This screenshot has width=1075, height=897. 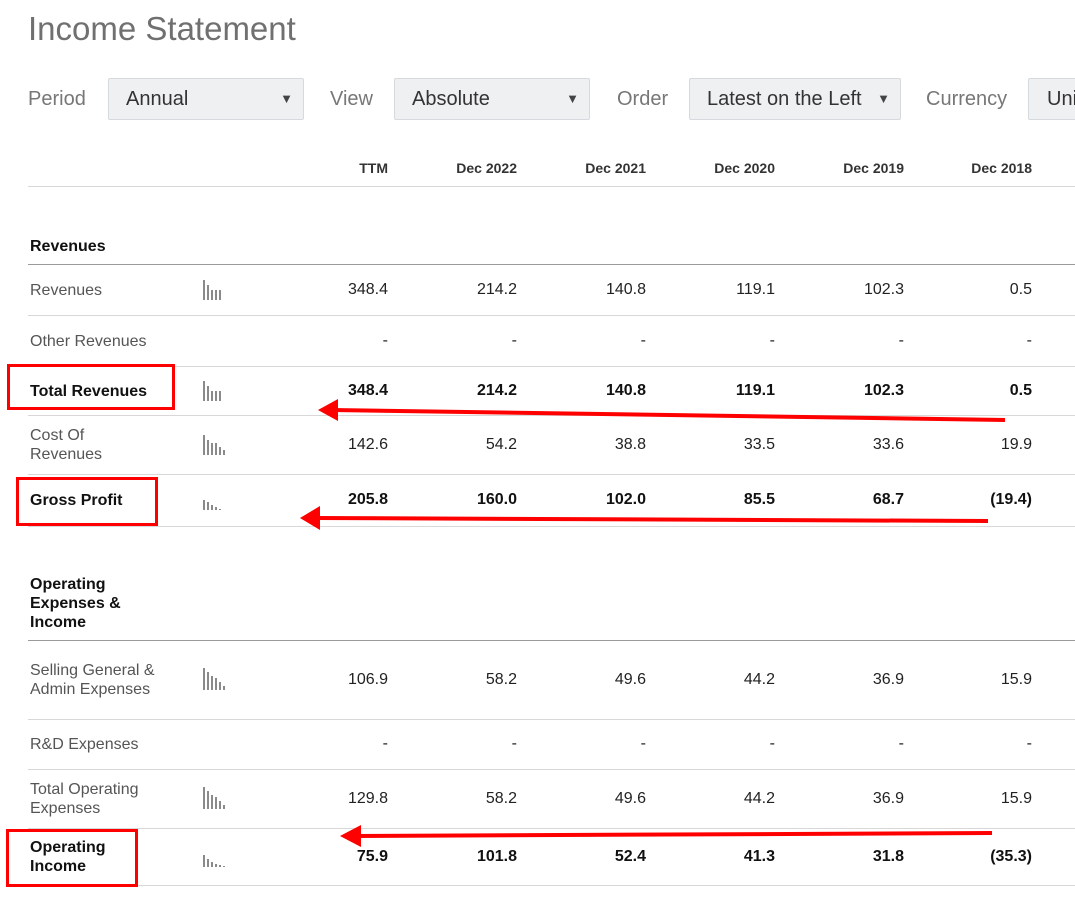 I want to click on table-cell: 33.6, so click(x=888, y=444).